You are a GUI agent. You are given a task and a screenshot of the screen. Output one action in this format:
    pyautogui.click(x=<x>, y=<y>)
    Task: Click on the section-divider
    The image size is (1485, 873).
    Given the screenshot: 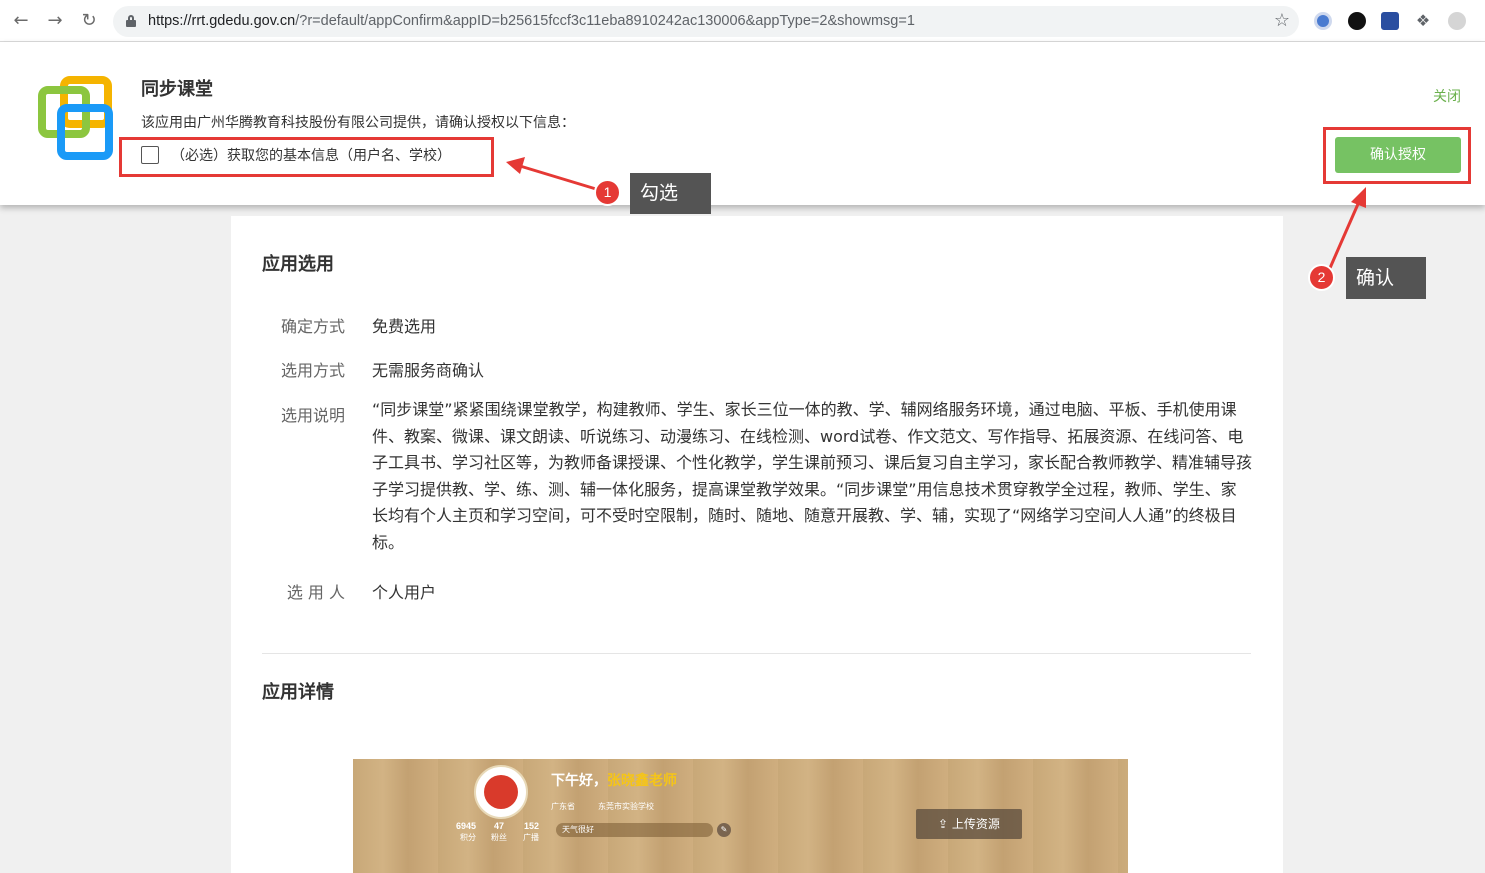 What is the action you would take?
    pyautogui.click(x=756, y=653)
    